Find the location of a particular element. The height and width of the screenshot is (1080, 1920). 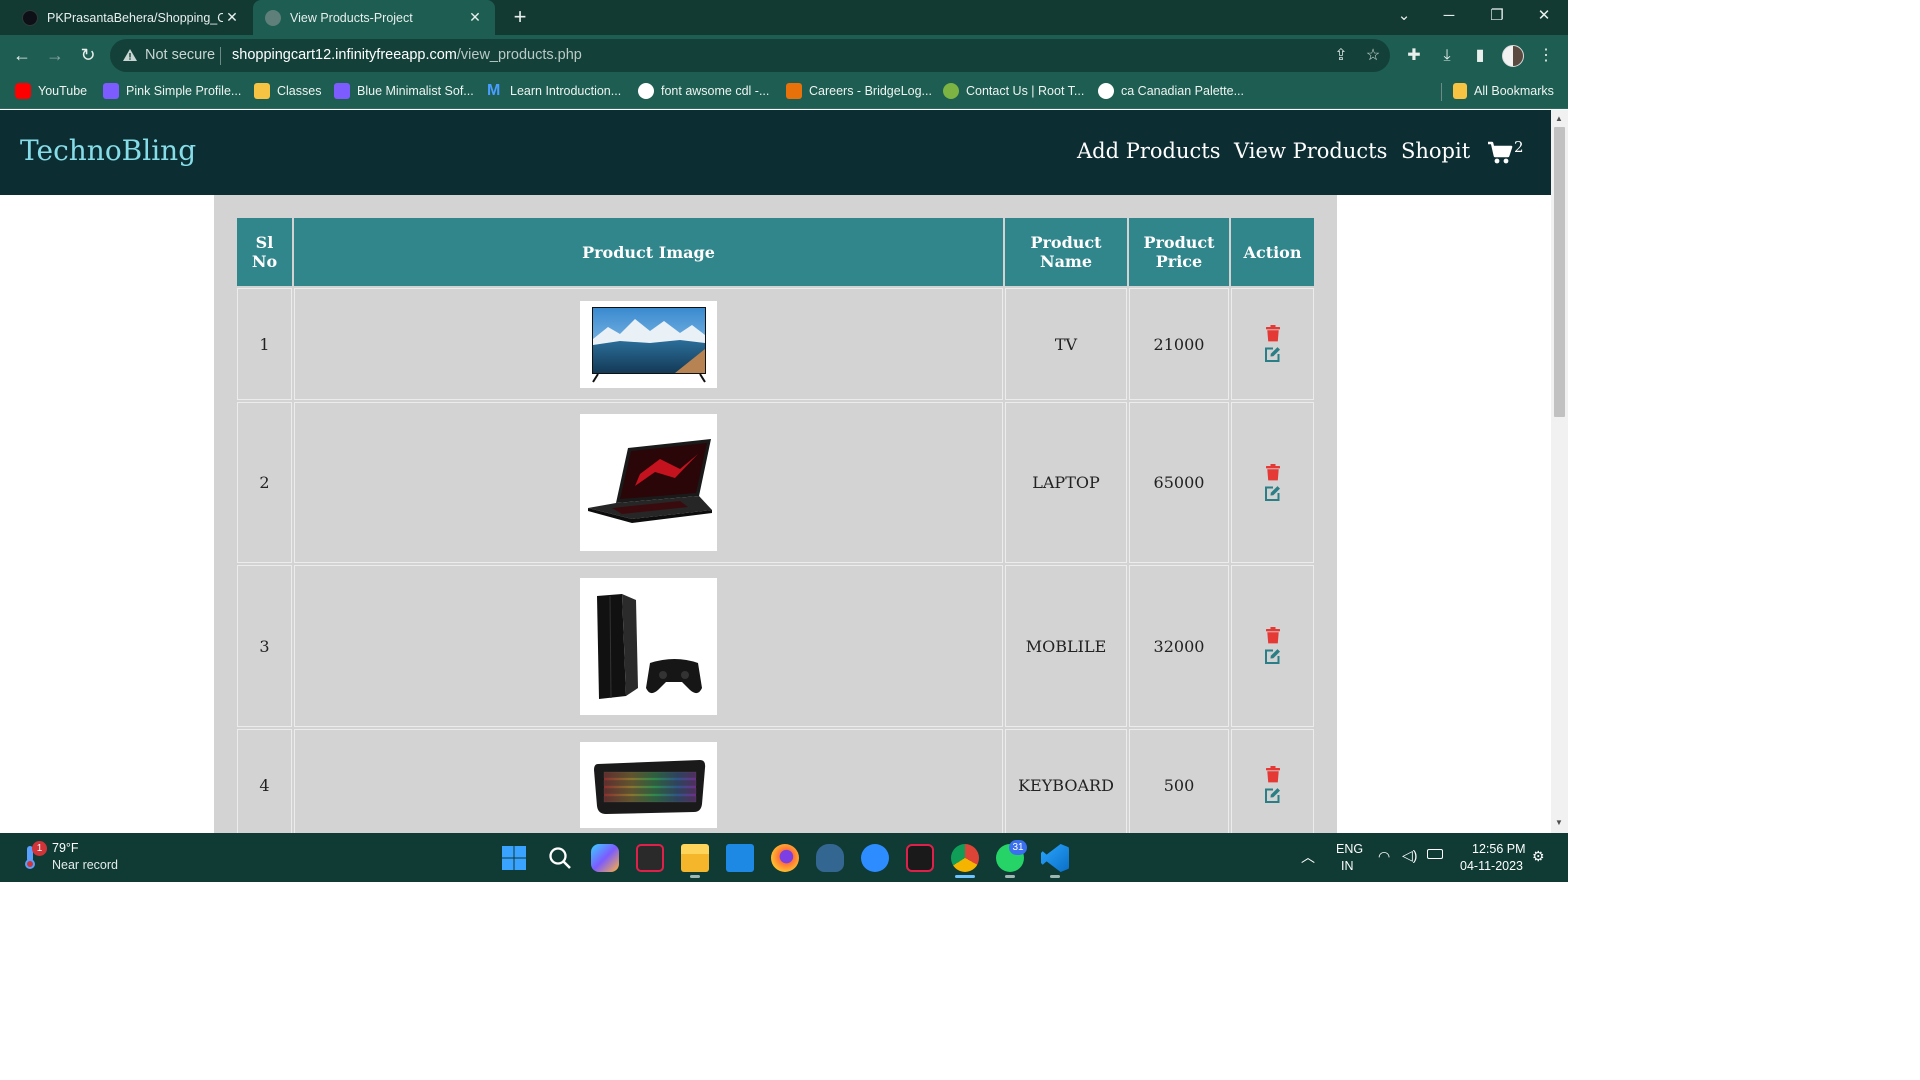

page-scrollbar: ▲ ▼ is located at coordinates (1559, 471).